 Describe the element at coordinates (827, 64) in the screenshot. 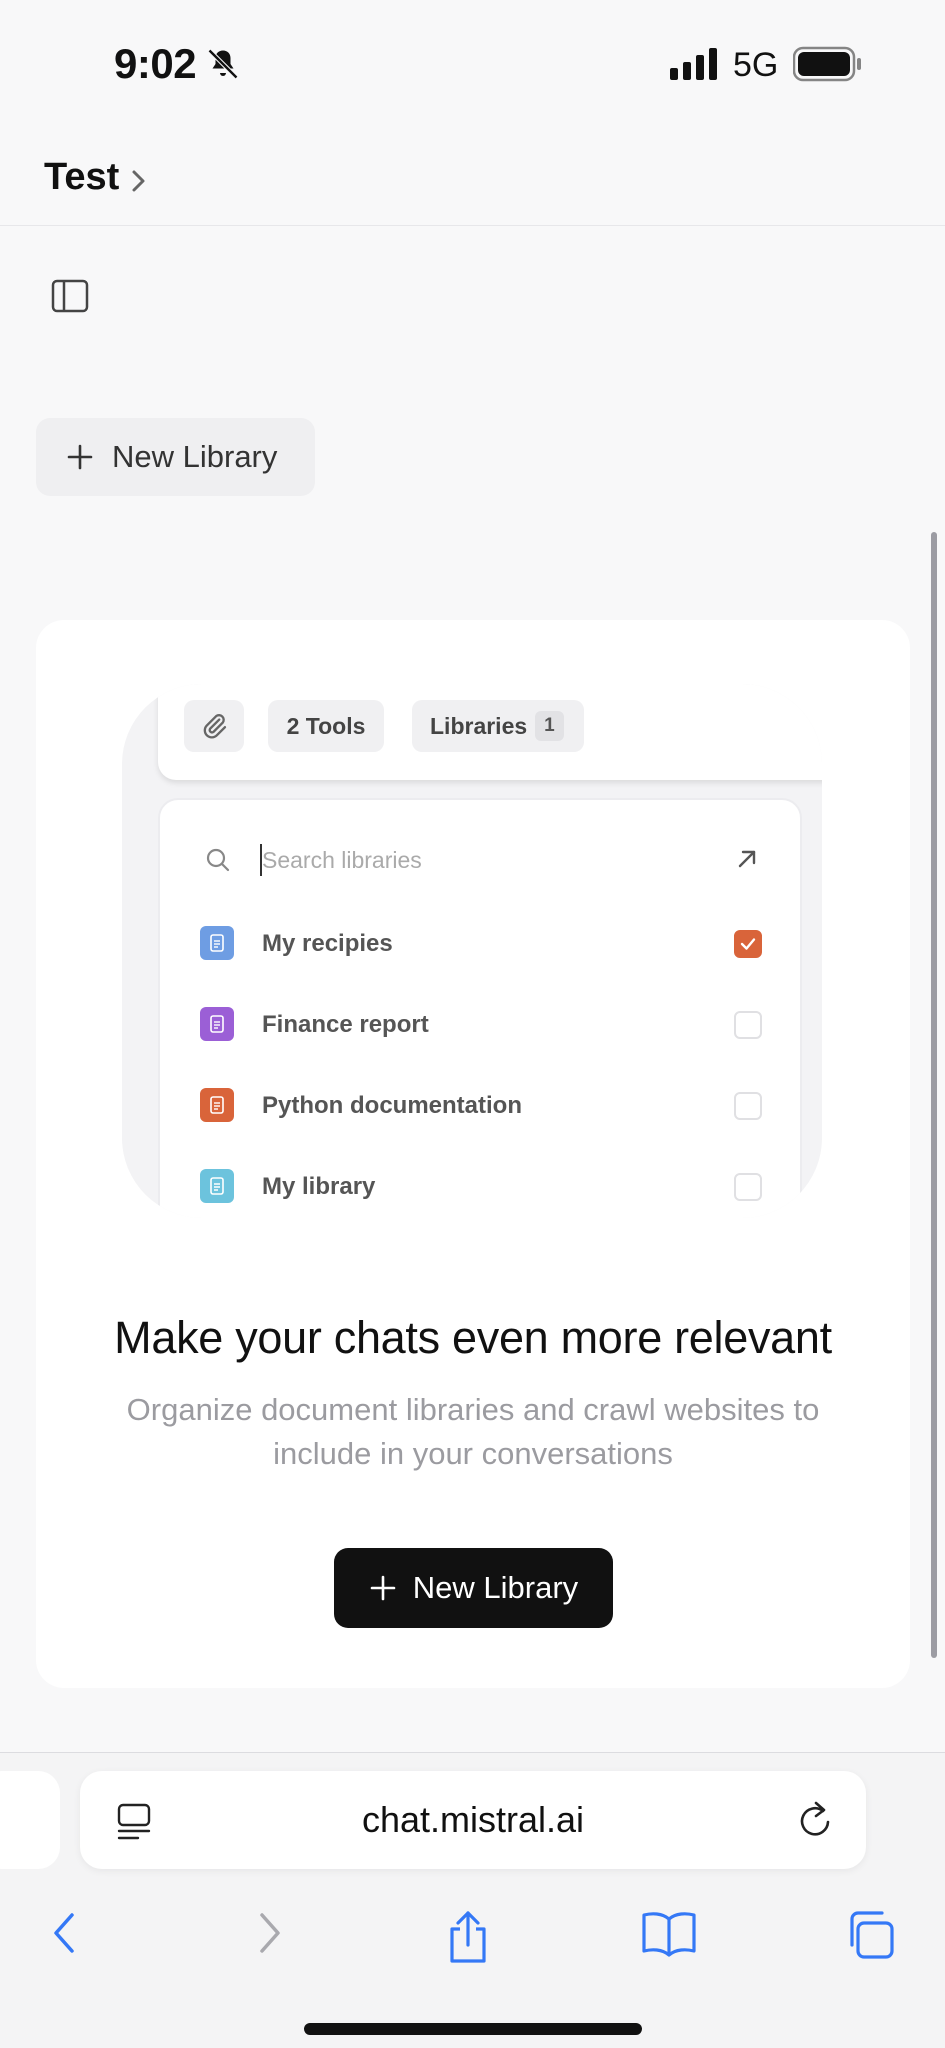

I see `battery-icon` at that location.